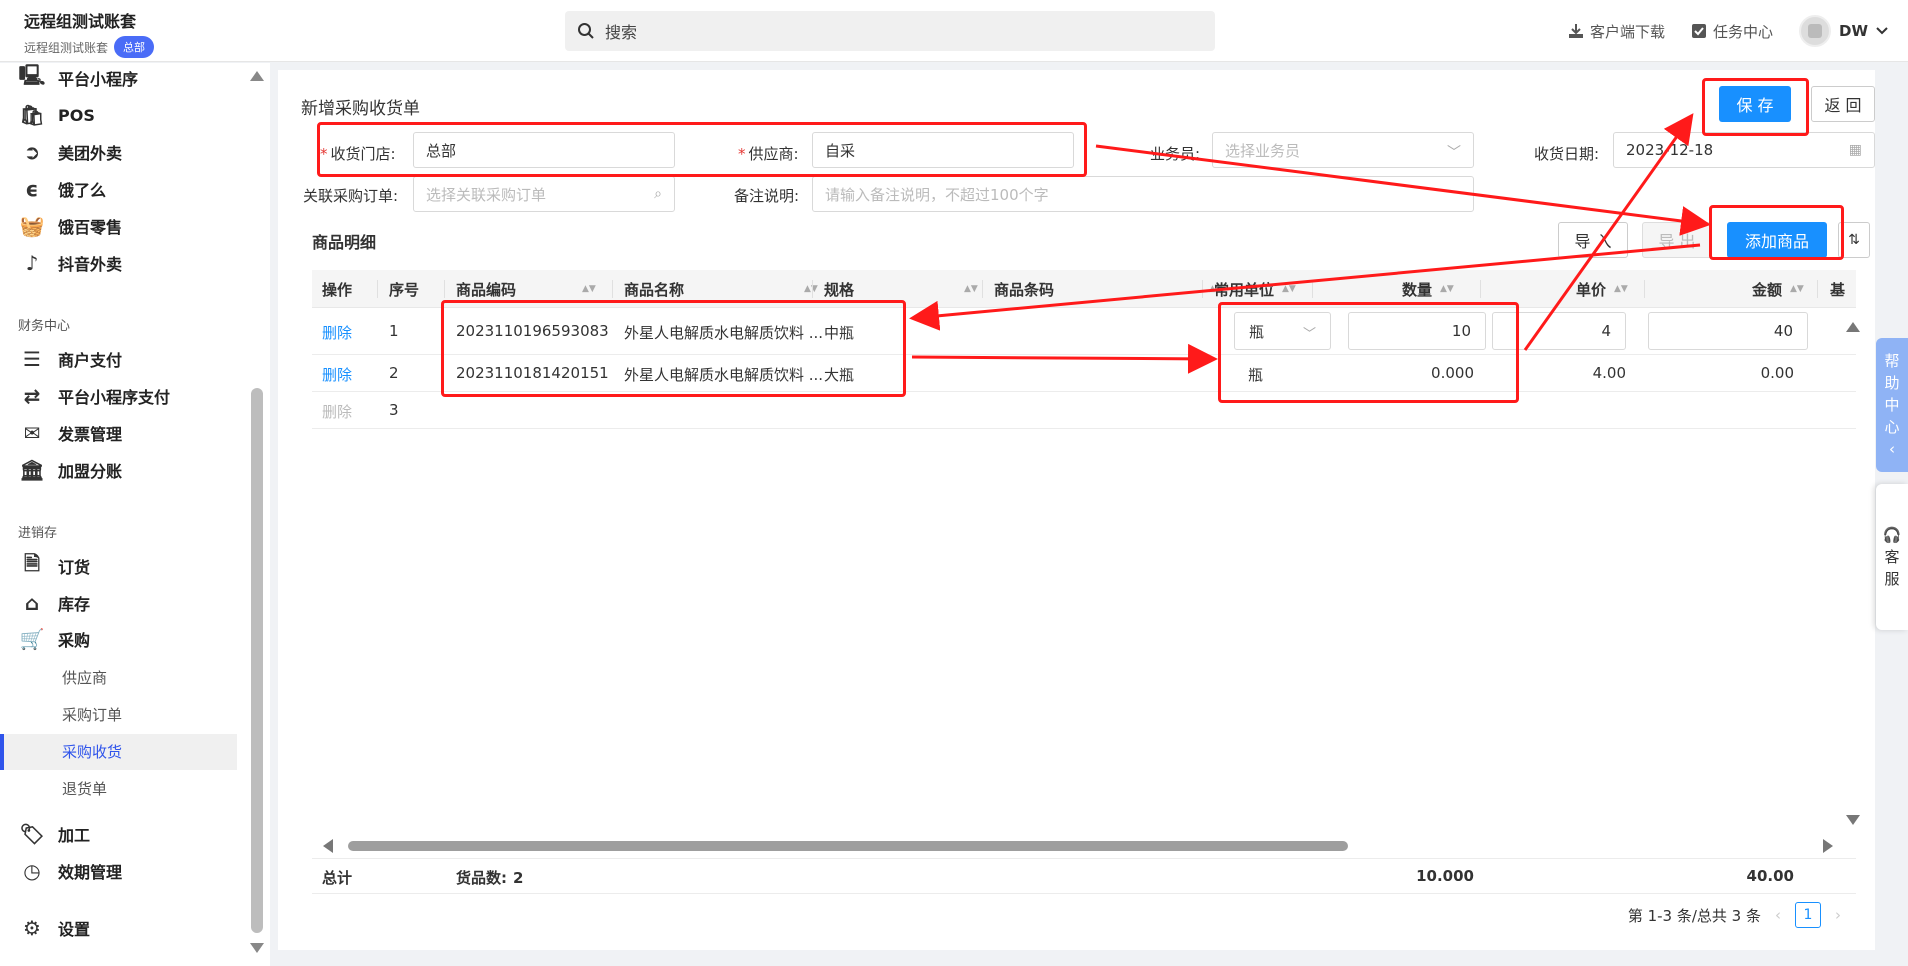 The width and height of the screenshot is (1908, 966). What do you see at coordinates (658, 194) in the screenshot?
I see `search-icon: ⌕` at bounding box center [658, 194].